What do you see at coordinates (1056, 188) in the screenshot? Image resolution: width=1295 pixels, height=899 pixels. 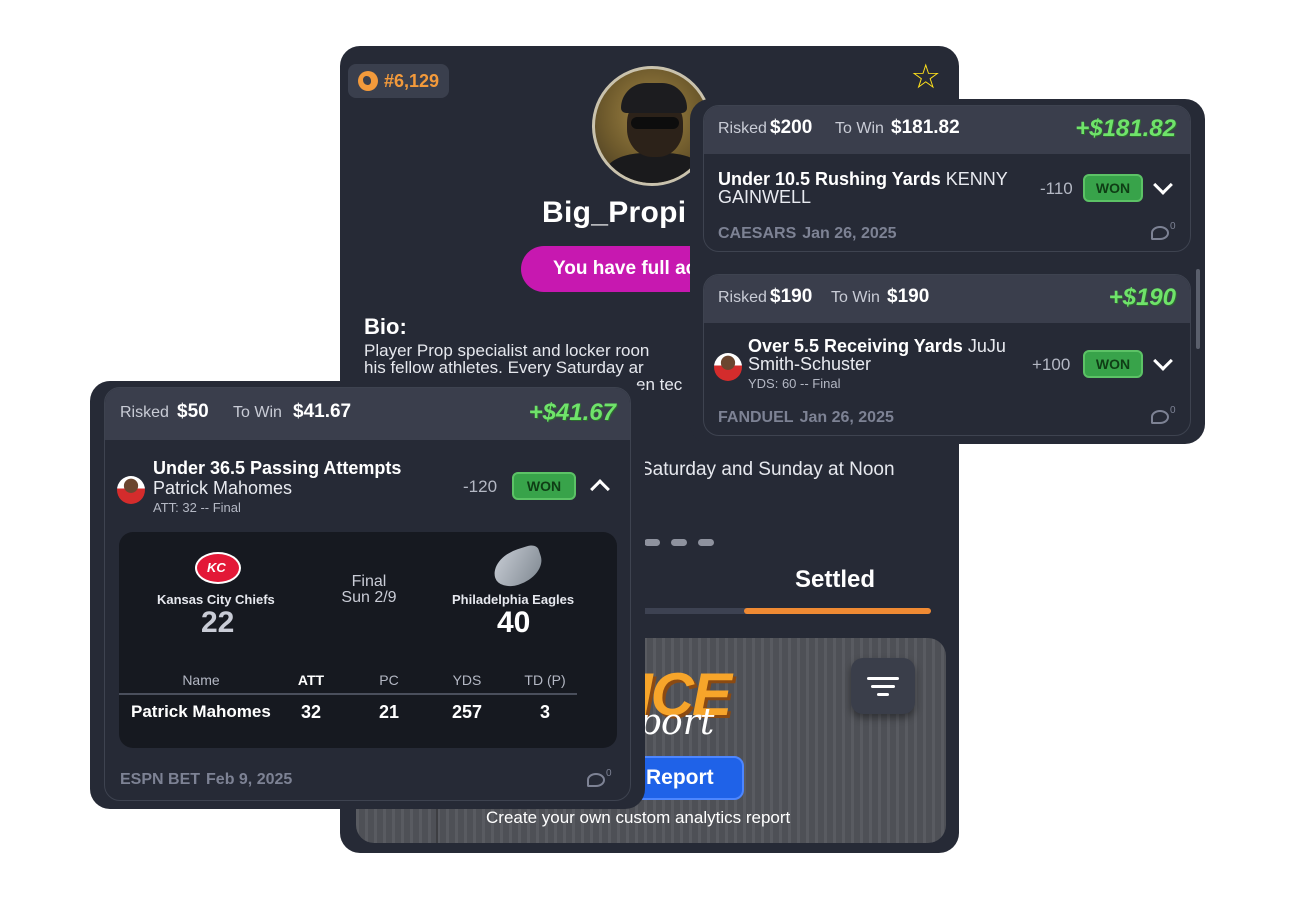 I see `odds: -110` at bounding box center [1056, 188].